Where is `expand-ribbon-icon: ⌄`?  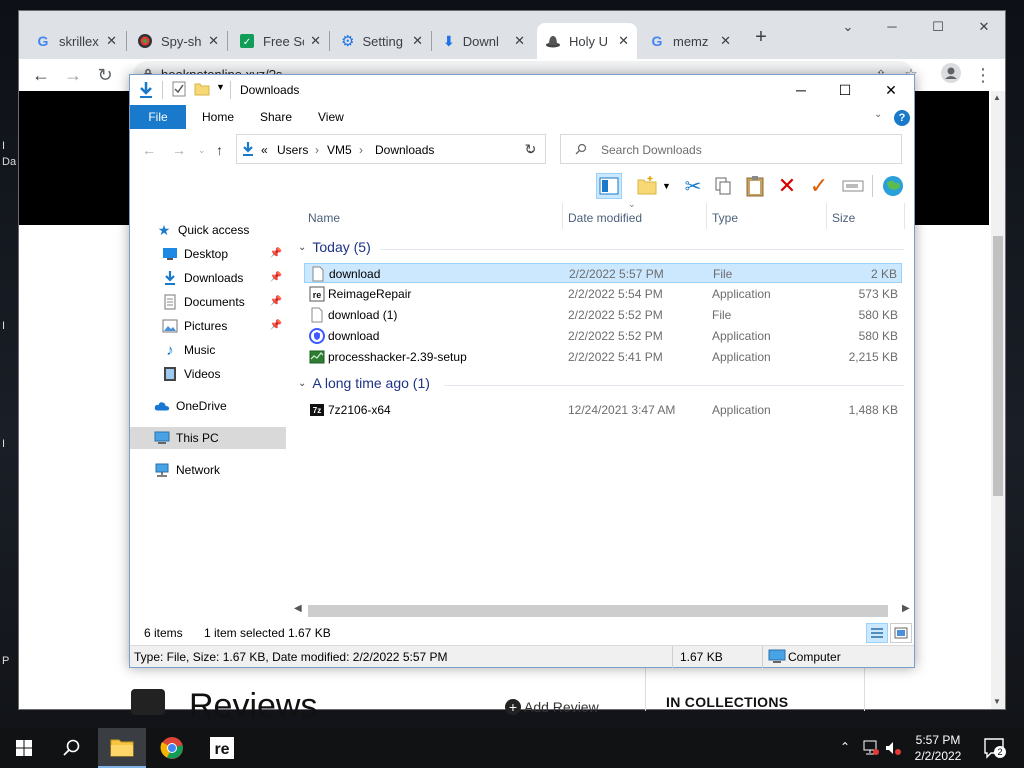
expand-ribbon-icon: ⌄ is located at coordinates (878, 114).